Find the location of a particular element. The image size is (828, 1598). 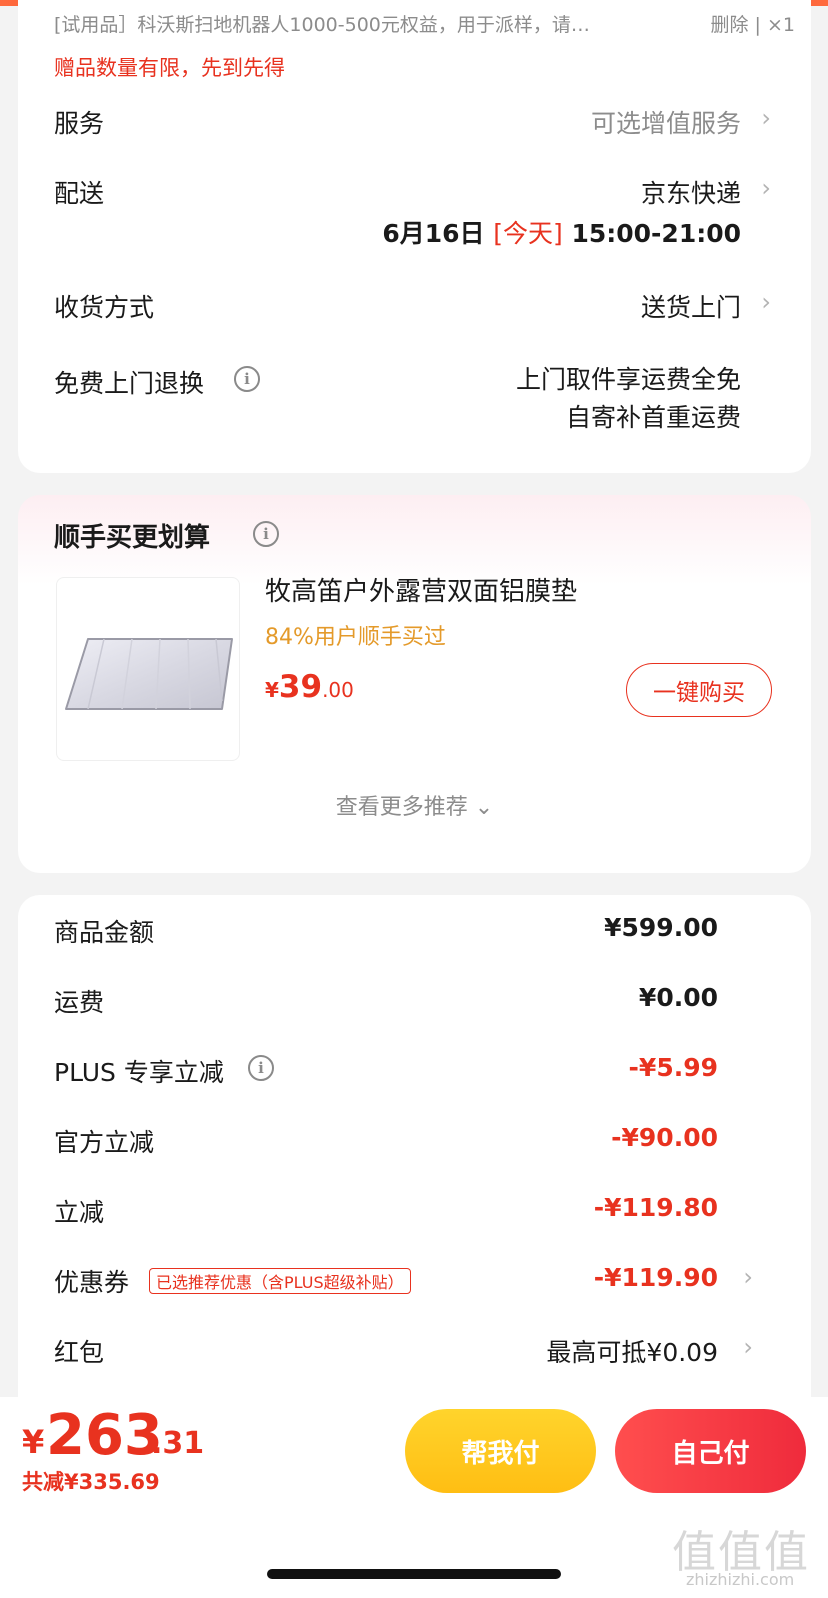

plus-discount-label: PLUS 专享立减 is located at coordinates (139, 1072).